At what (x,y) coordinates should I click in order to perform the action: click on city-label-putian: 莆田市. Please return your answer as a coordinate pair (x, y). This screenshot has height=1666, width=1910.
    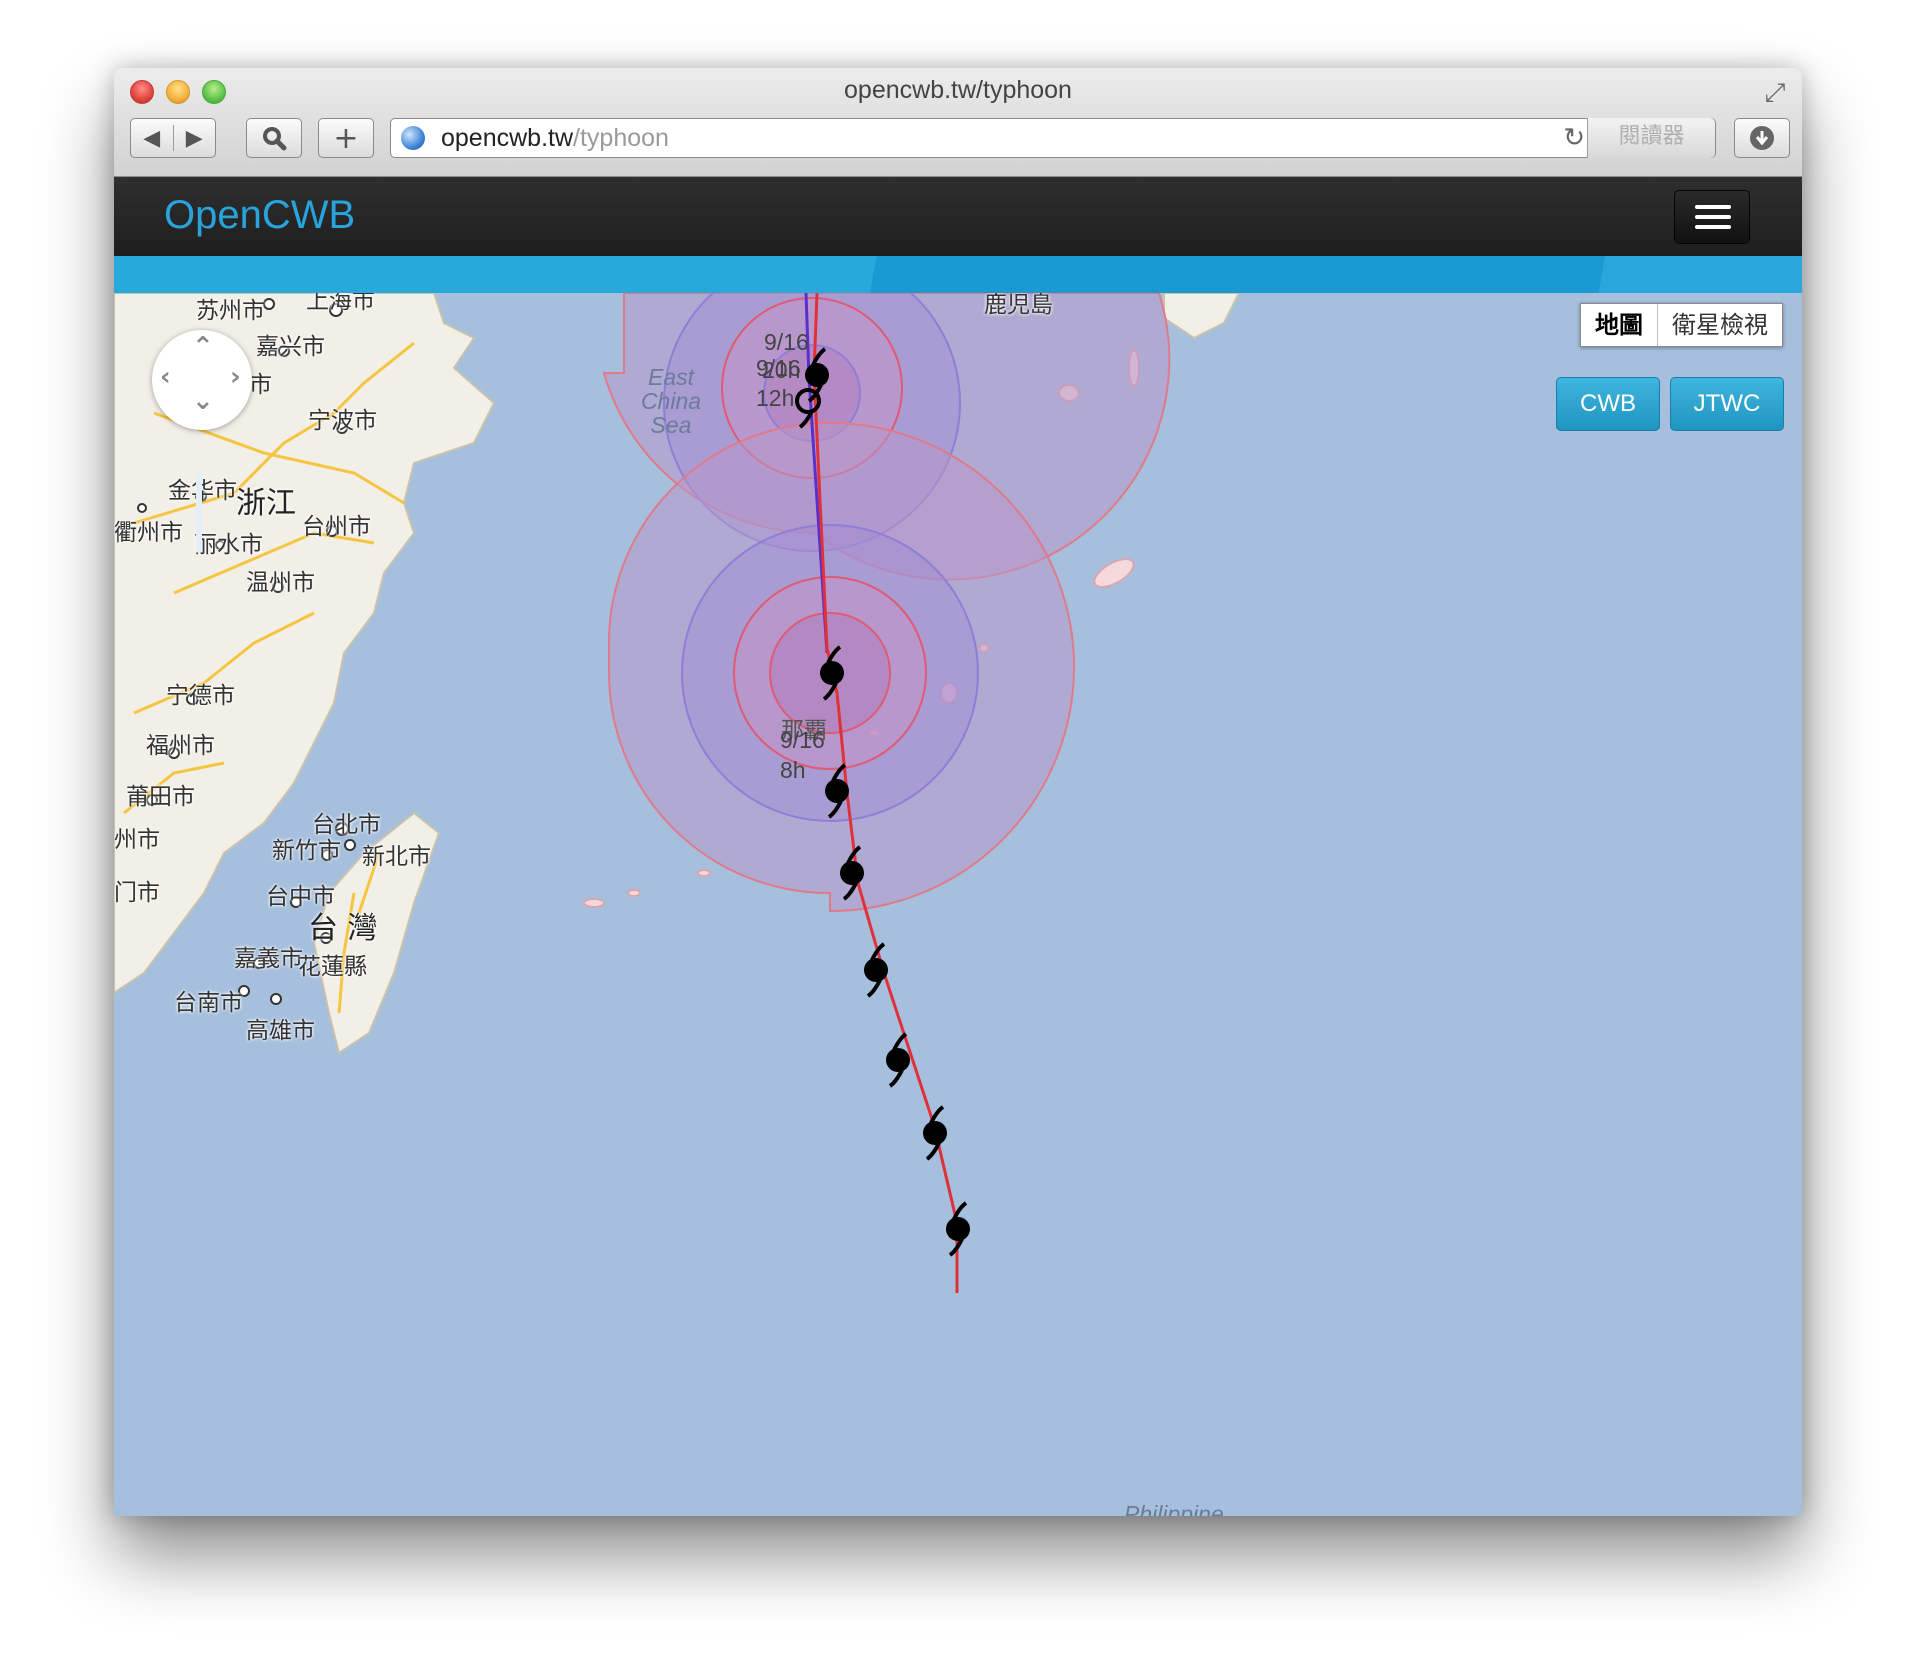
    Looking at the image, I should click on (160, 797).